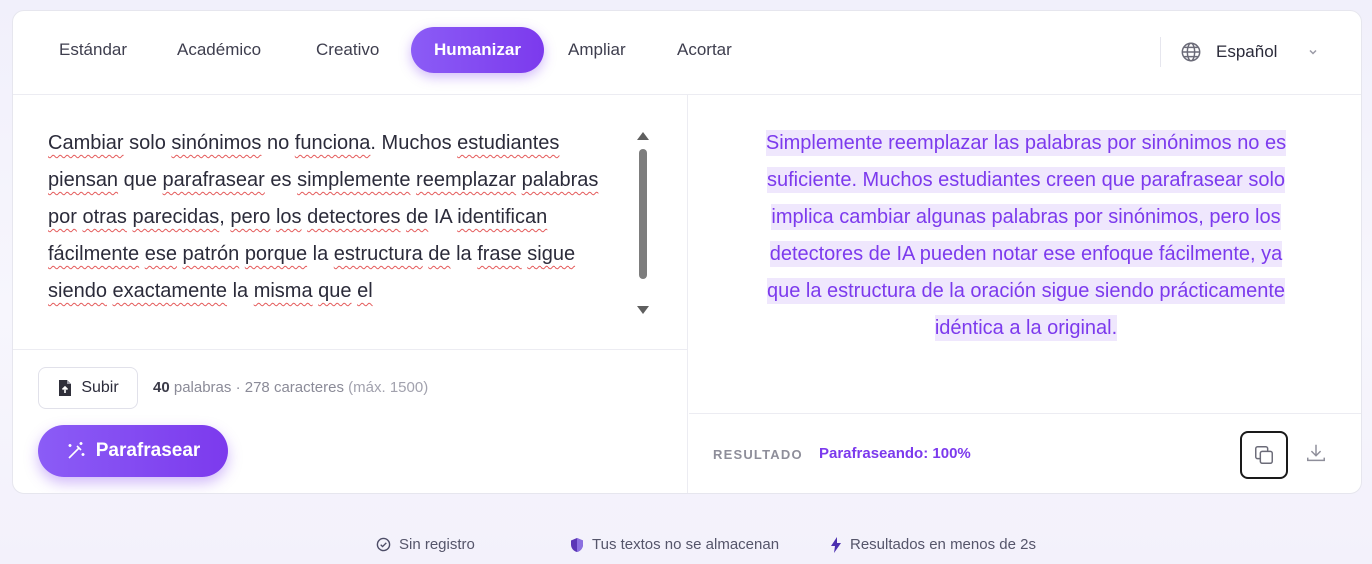 This screenshot has width=1372, height=564. I want to click on misspelled-word: simplemente, so click(353, 180).